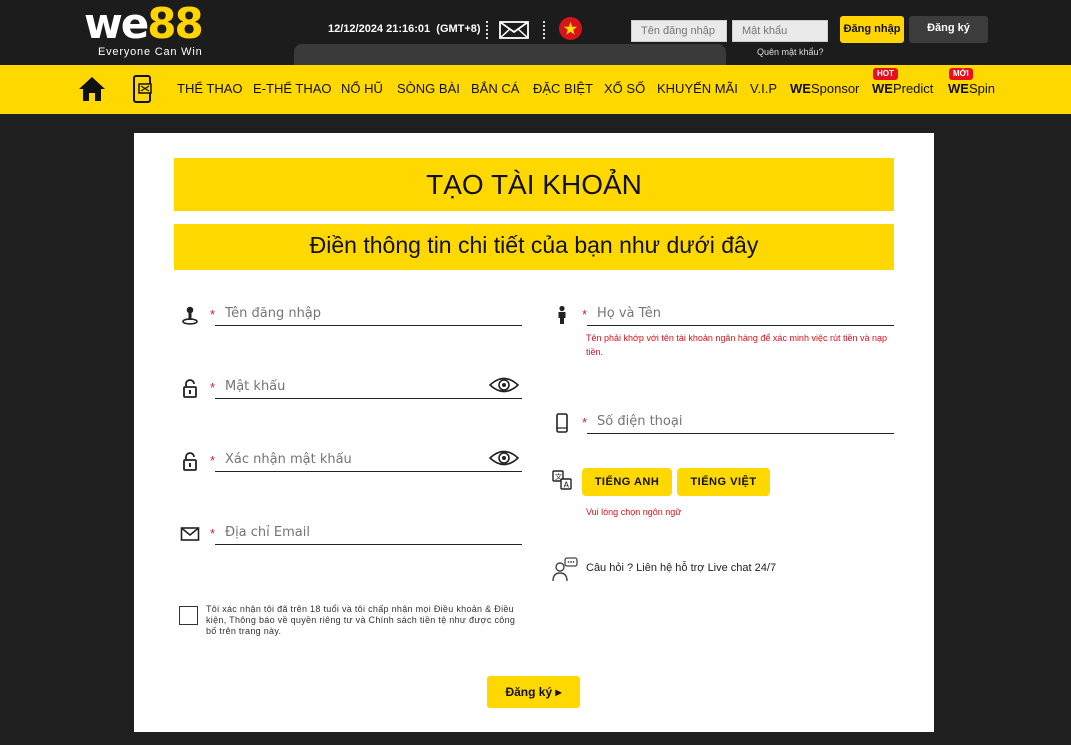 The height and width of the screenshot is (745, 1071). Describe the element at coordinates (634, 512) in the screenshot. I see `language-hint: Vui lòng chọn ngôn ngữ` at that location.